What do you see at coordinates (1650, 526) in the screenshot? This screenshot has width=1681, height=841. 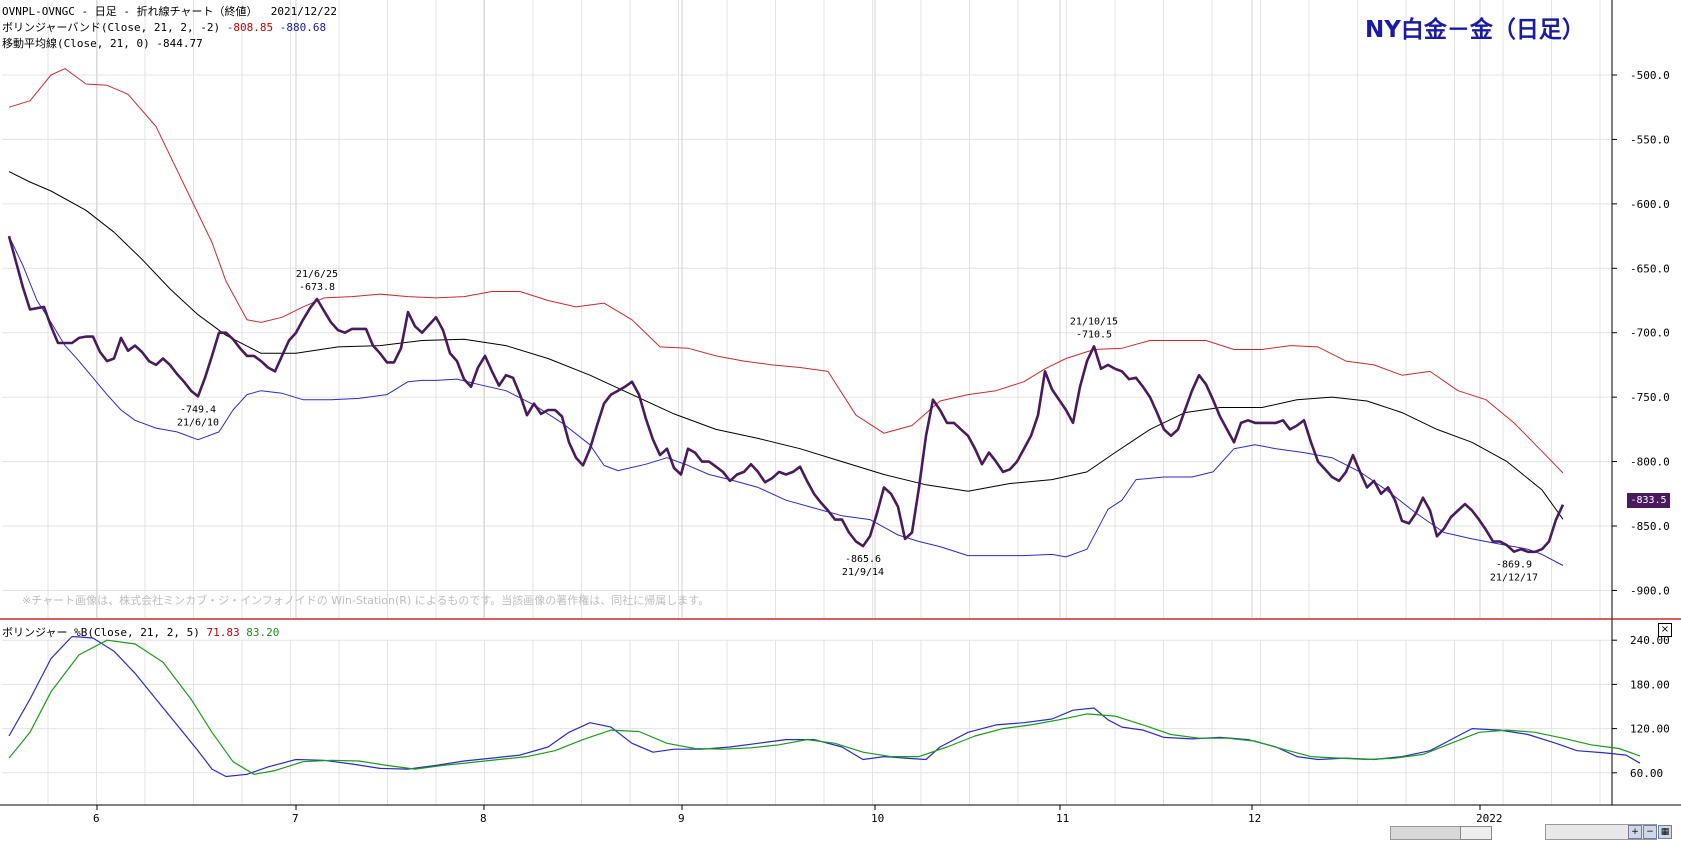 I see `y-tick-label: -850.0` at bounding box center [1650, 526].